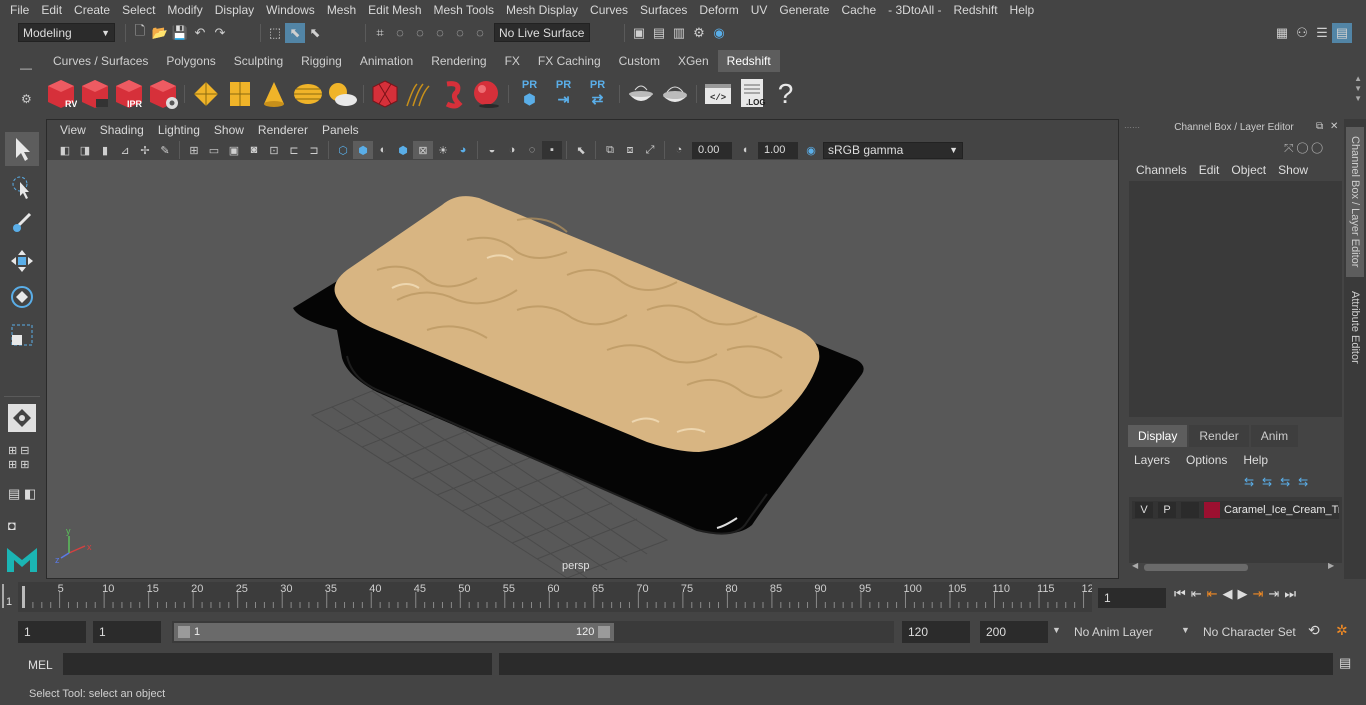 This screenshot has height=705, width=1366. Describe the element at coordinates (386, 61) in the screenshot. I see `shelf-tab-animation: Animation` at that location.